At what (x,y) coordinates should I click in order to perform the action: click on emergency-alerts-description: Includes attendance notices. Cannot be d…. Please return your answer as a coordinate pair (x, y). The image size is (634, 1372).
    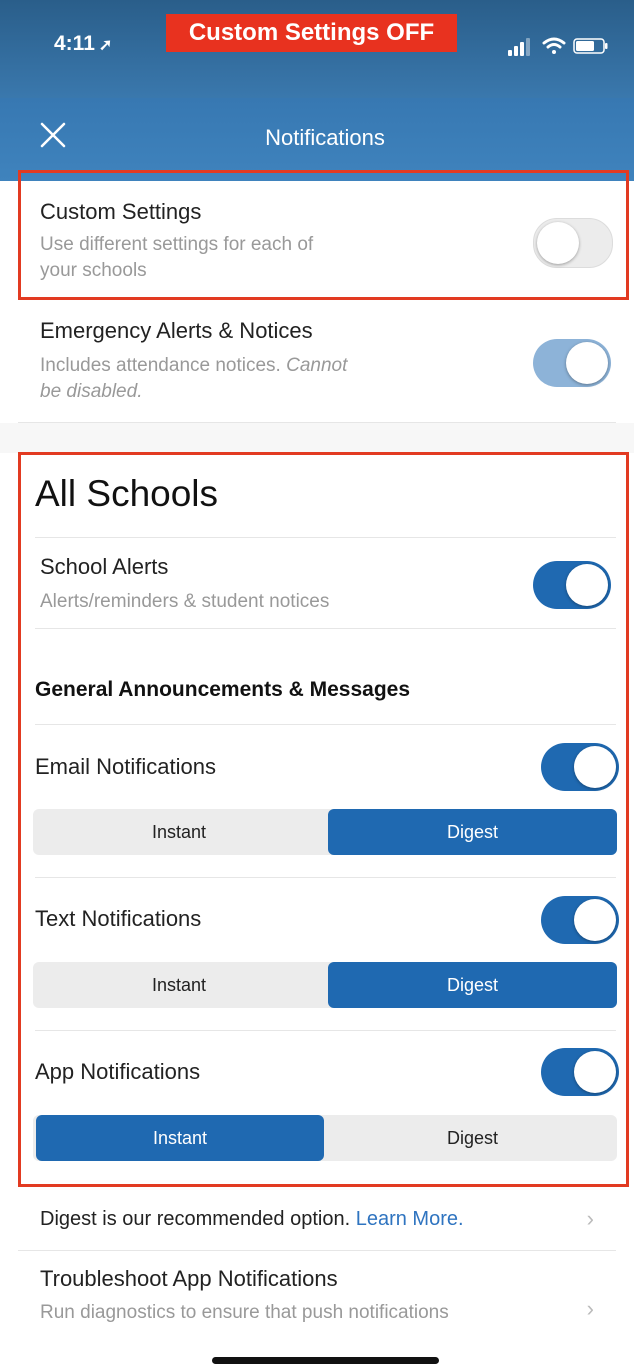
    Looking at the image, I should click on (193, 379).